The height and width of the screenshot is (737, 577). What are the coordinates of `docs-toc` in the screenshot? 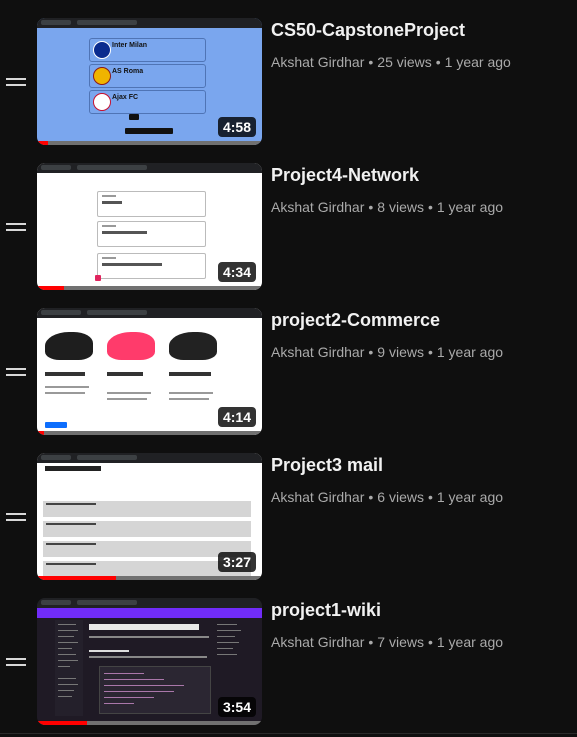 It's located at (232, 659).